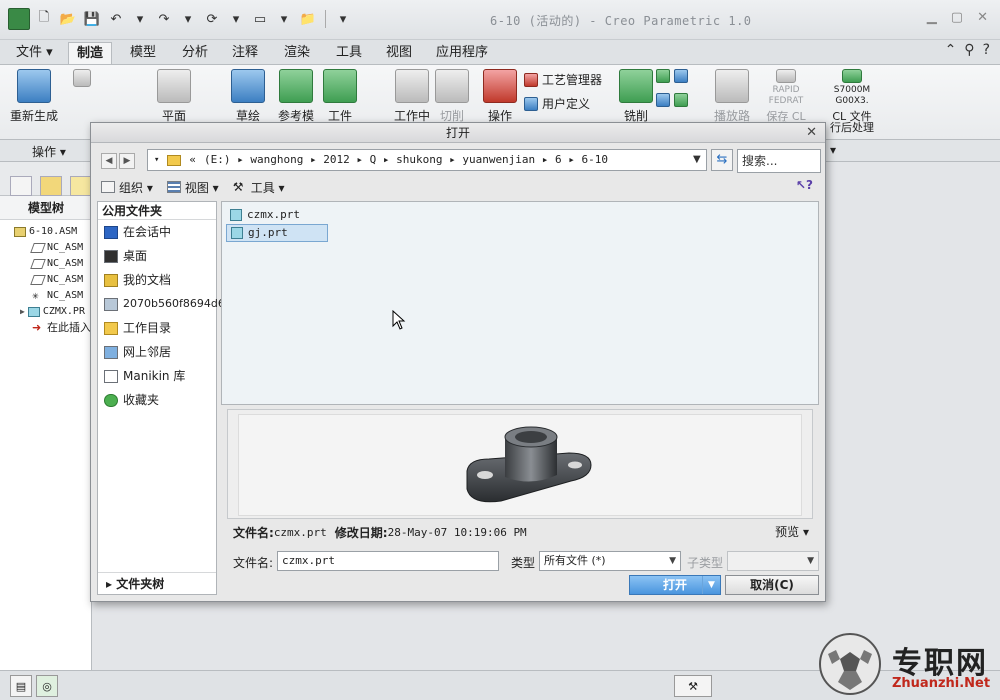 The image size is (1000, 700). Describe the element at coordinates (52, 312) in the screenshot. I see `tree-item-prt: ▶ CZMX.PR` at that location.